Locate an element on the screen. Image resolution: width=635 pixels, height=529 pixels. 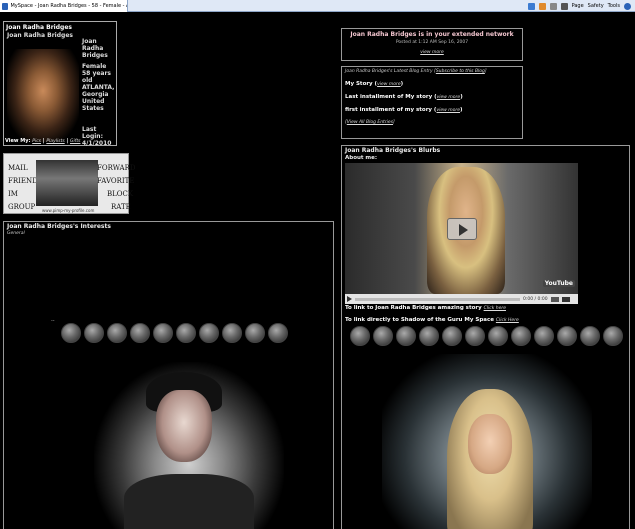
state: Georgia is located at coordinates (95, 94).